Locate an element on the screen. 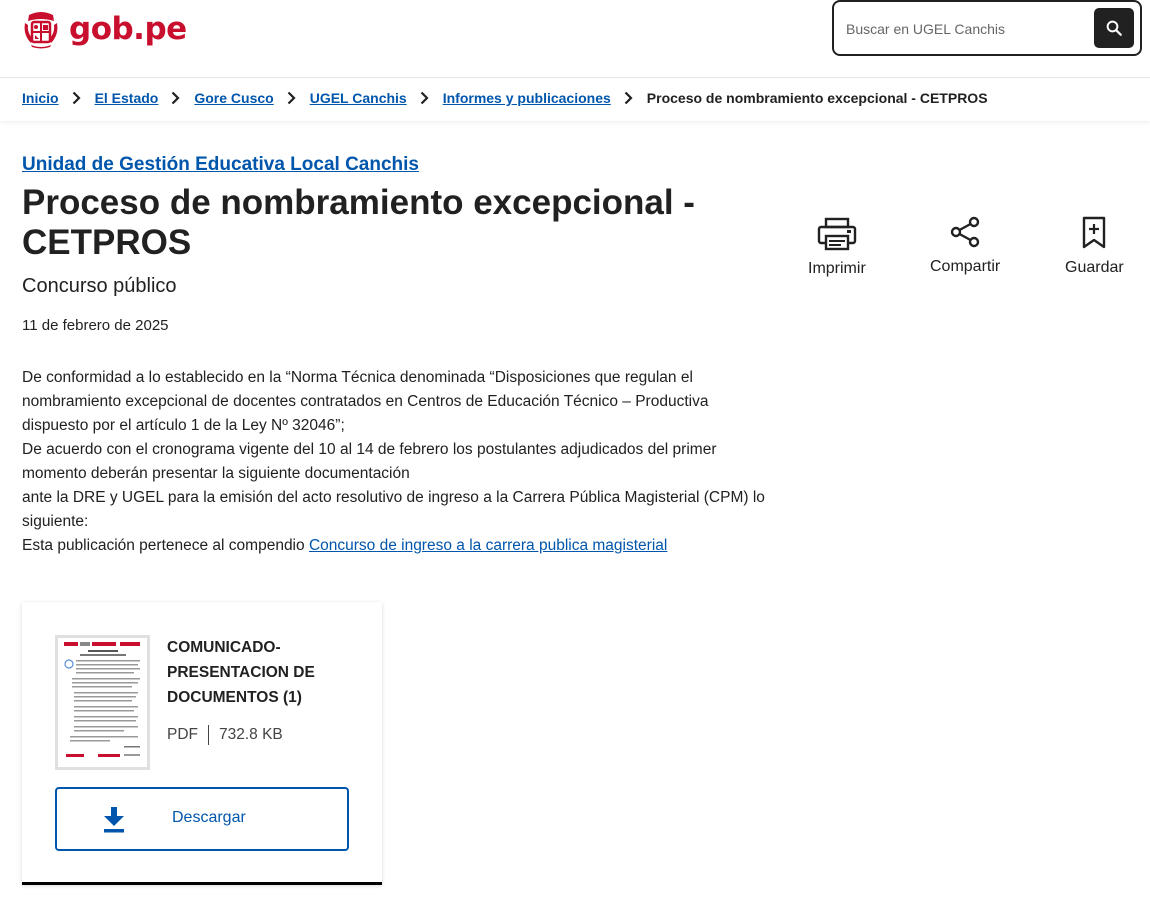  meta-divider is located at coordinates (208, 735).